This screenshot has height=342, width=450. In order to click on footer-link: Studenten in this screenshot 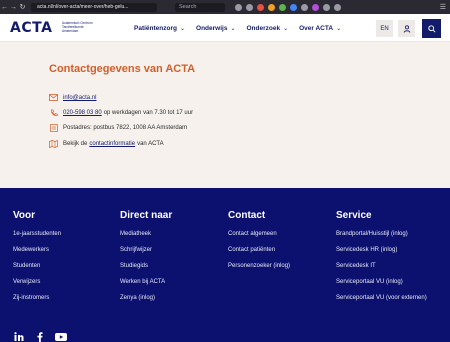, I will do `click(37, 271)`.